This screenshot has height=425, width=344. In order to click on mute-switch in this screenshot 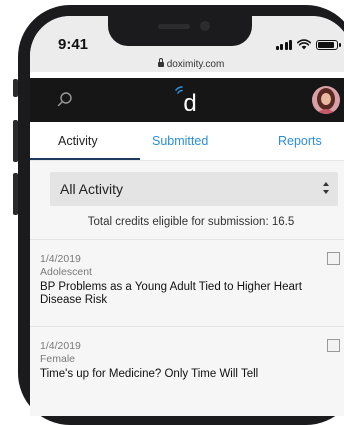, I will do `click(15, 88)`.